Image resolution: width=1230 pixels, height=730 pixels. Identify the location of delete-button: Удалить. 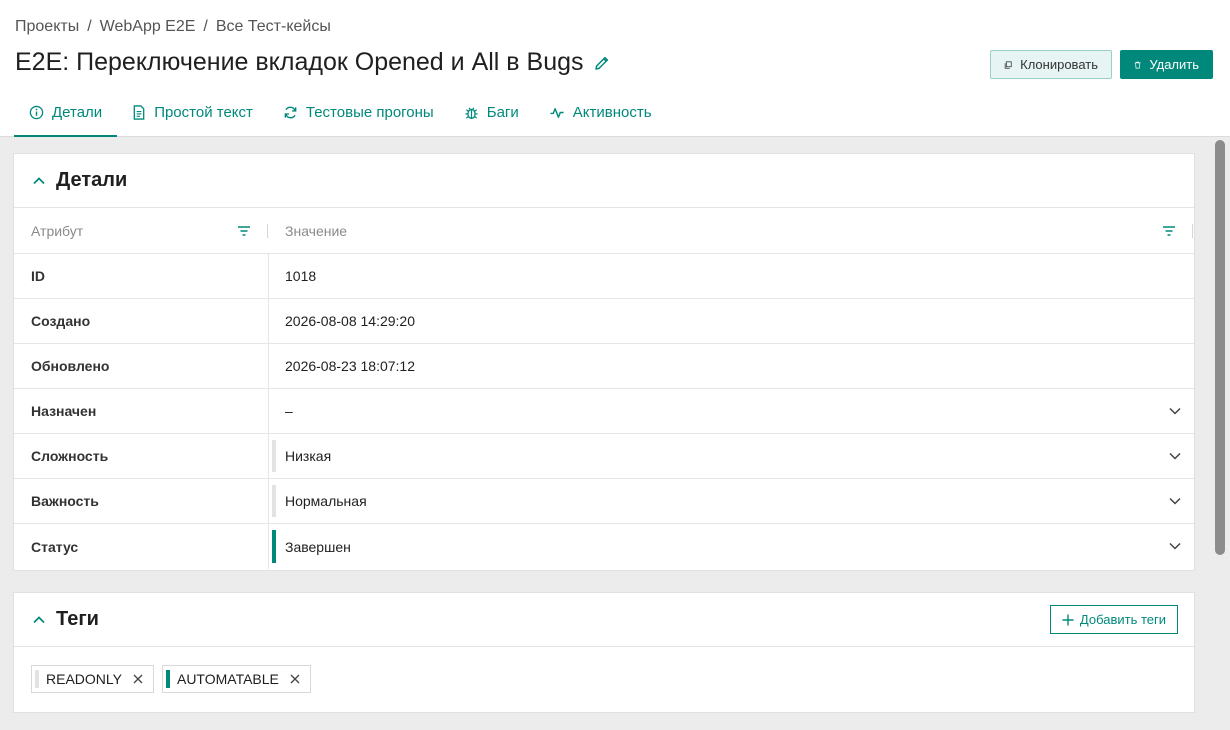
(1166, 64).